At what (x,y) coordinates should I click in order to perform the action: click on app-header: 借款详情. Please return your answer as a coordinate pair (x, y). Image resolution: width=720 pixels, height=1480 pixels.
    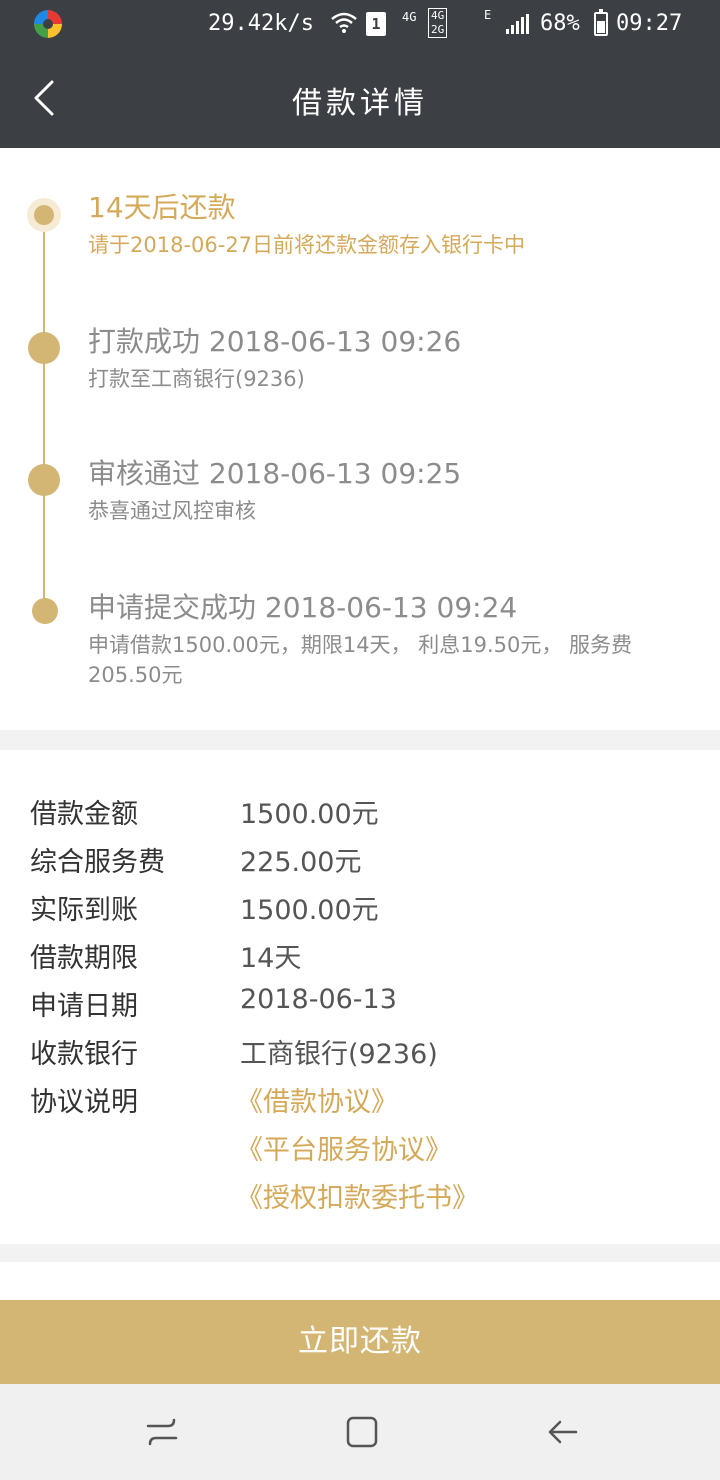
    Looking at the image, I should click on (360, 98).